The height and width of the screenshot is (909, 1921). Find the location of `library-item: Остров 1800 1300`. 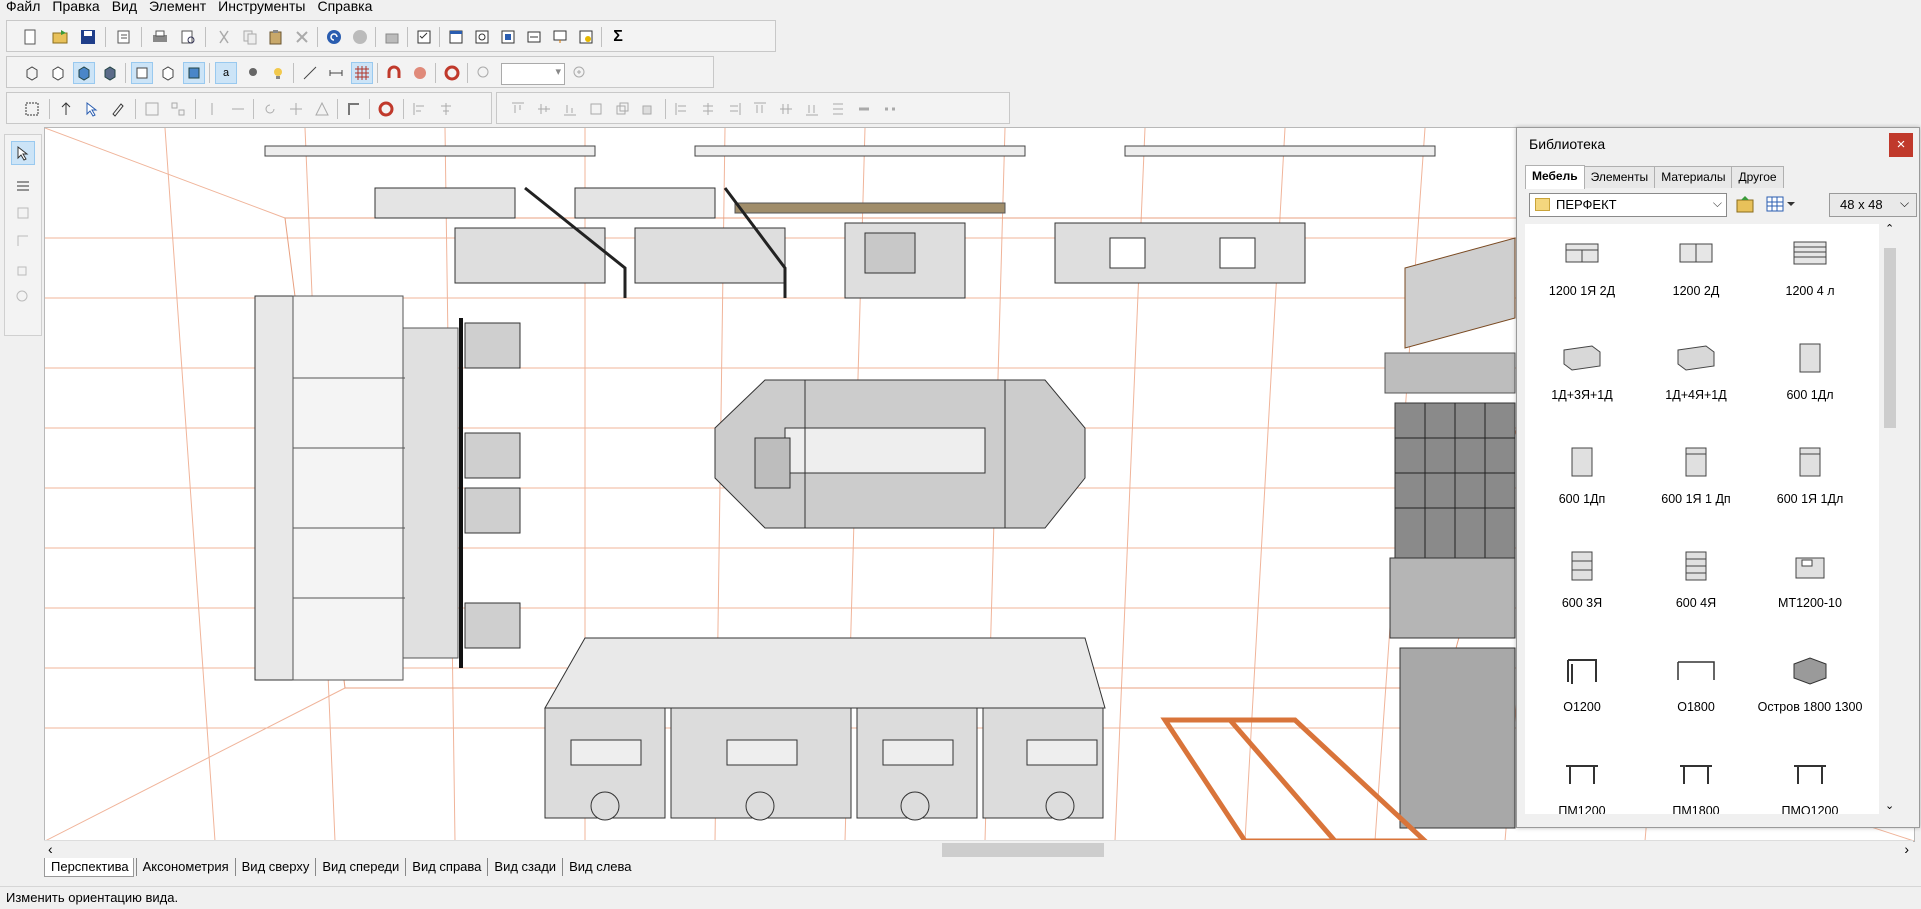

library-item: Остров 1800 1300 is located at coordinates (1810, 690).